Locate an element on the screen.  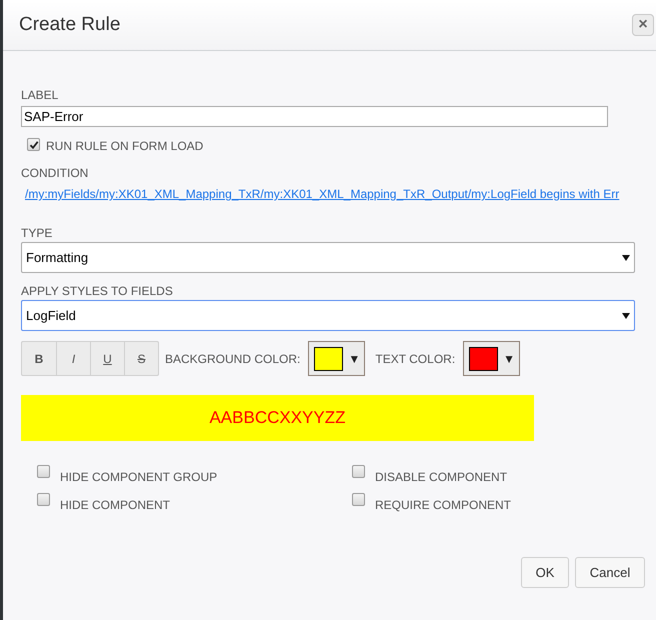
style-preview: AABBCCXXYYZZ is located at coordinates (277, 418).